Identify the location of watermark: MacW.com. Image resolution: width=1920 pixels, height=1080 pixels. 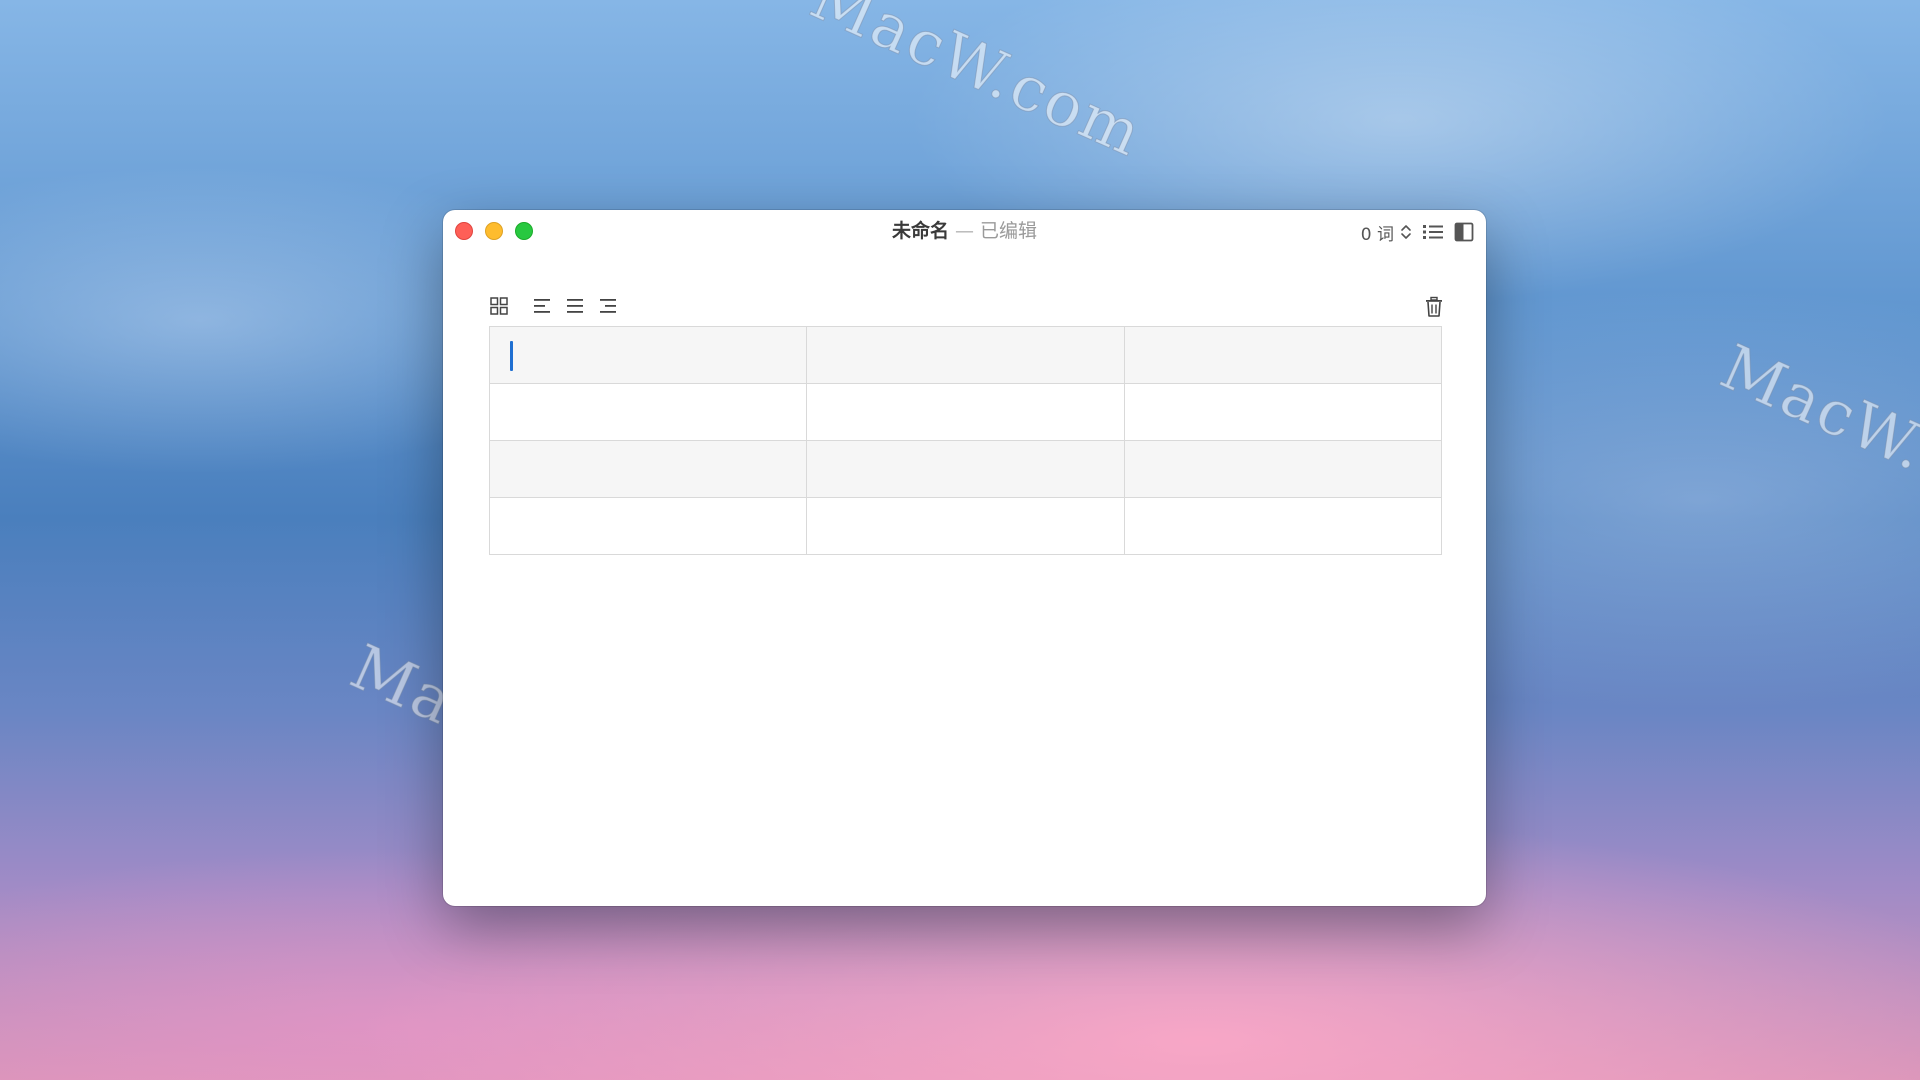
(977, 85).